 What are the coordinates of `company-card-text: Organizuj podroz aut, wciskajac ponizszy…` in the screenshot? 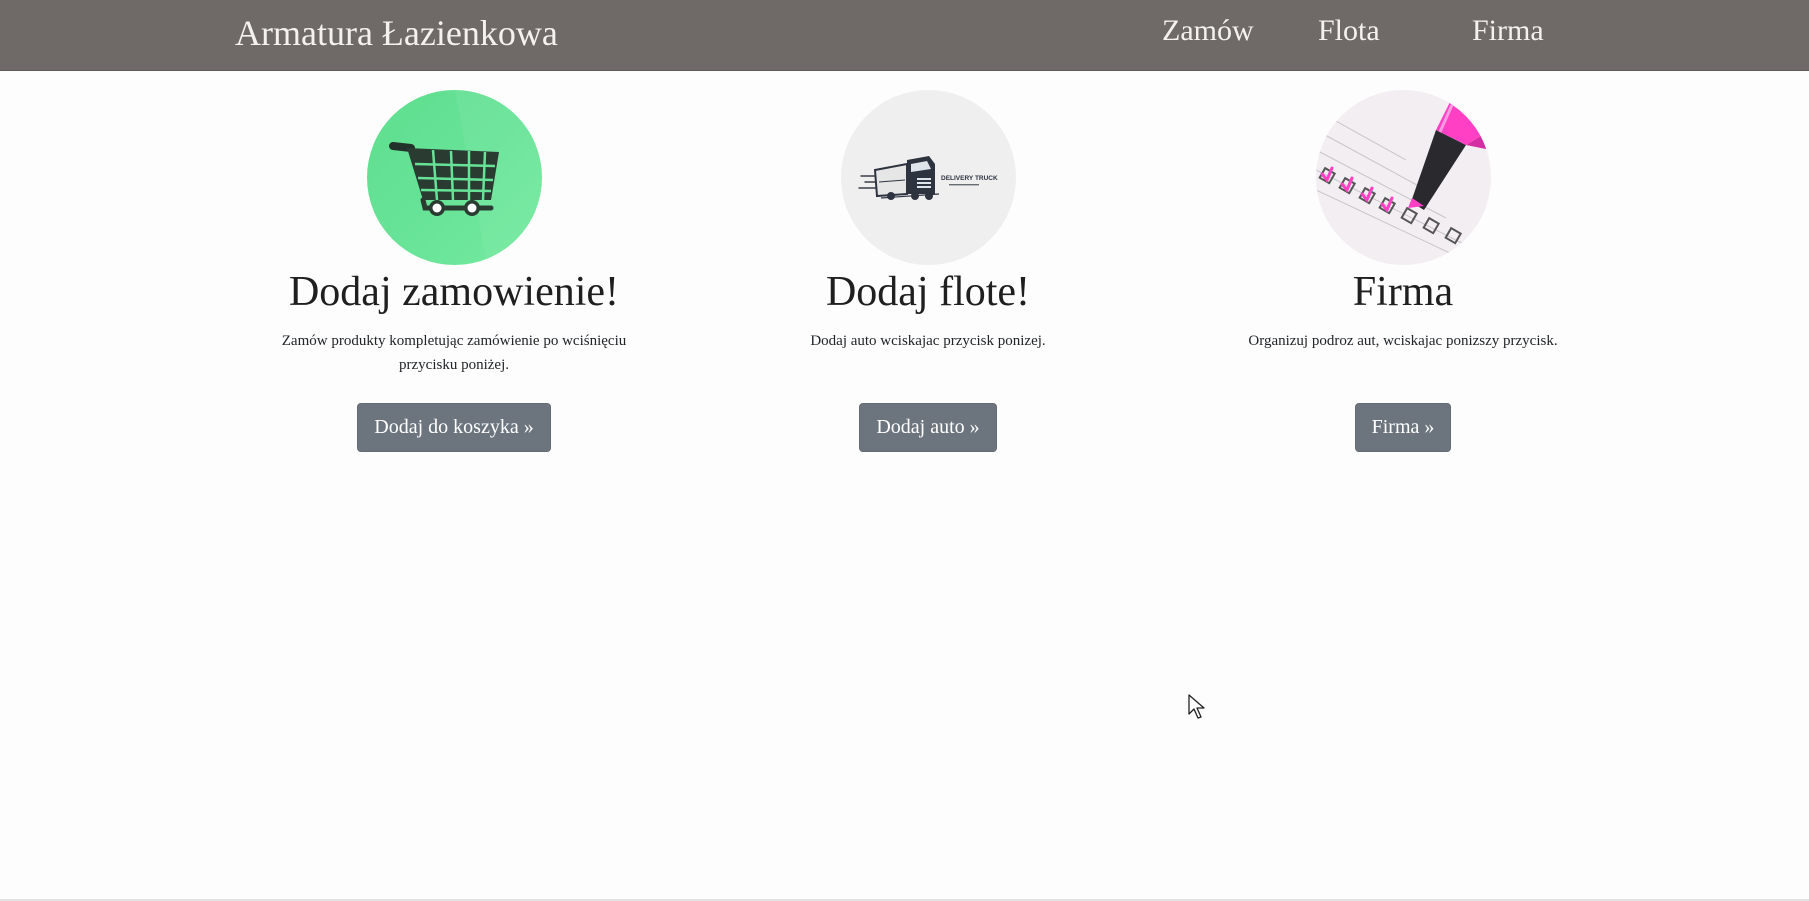 It's located at (1403, 341).